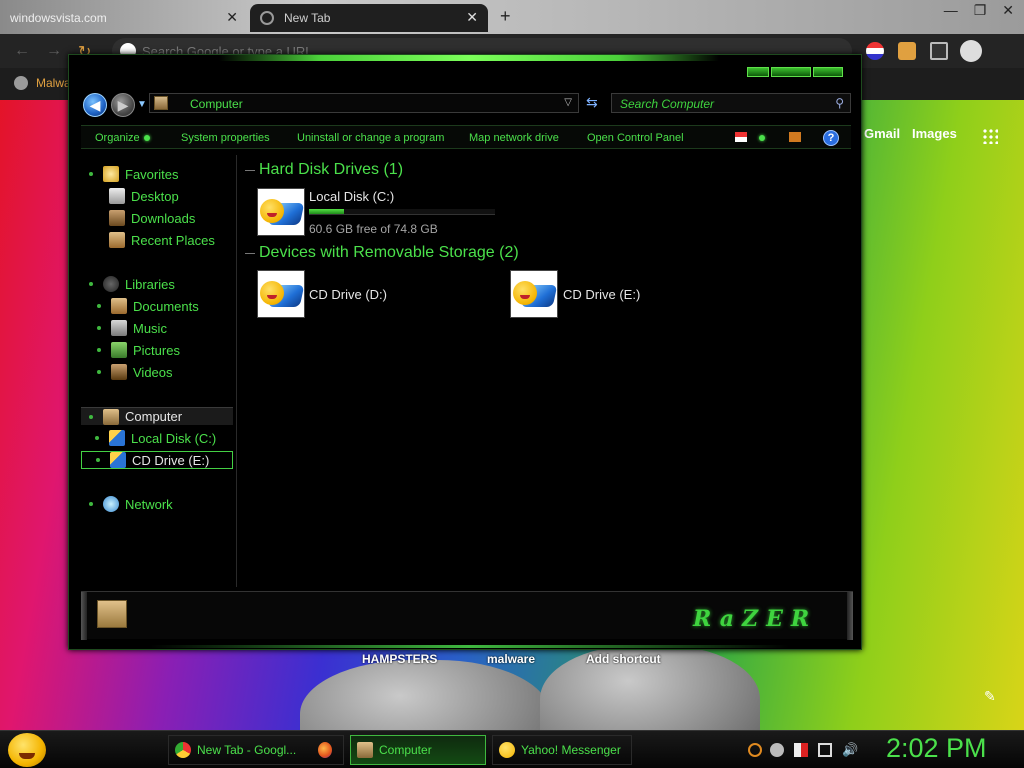 The image size is (1024, 768). What do you see at coordinates (132, 328) in the screenshot?
I see `nav-music: Music` at bounding box center [132, 328].